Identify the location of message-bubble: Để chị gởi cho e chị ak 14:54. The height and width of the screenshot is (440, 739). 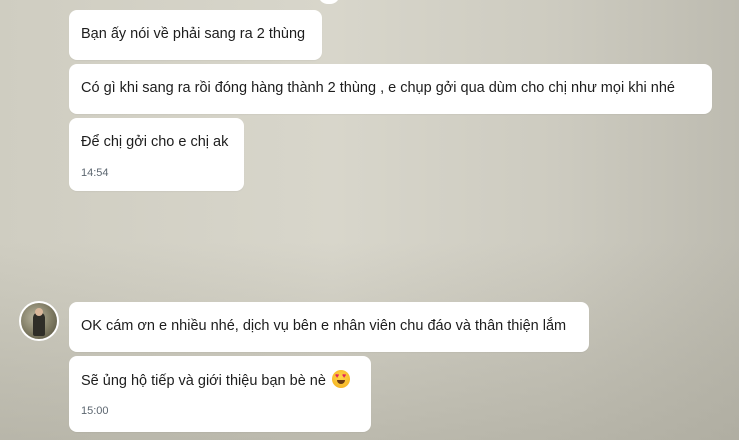
(156, 154).